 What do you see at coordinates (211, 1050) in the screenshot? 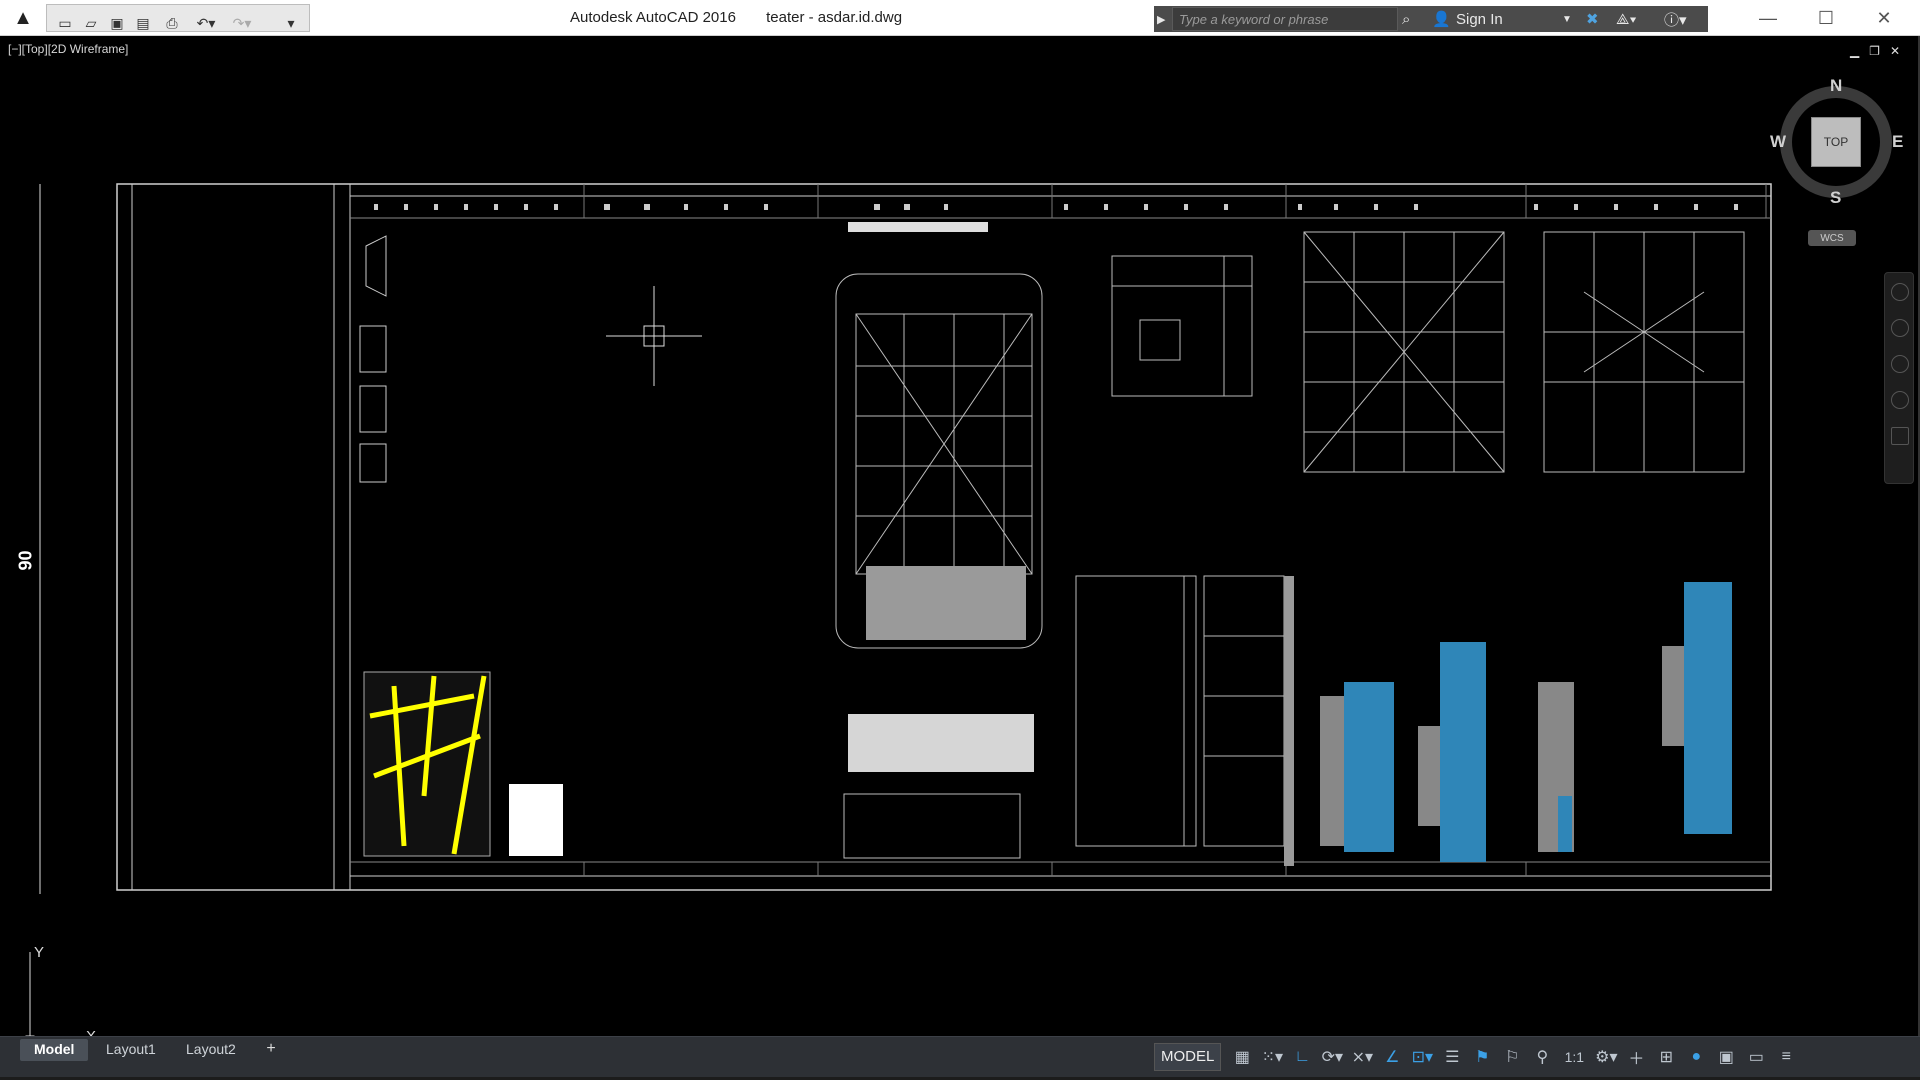
I see `tab-layout2: Layout2` at bounding box center [211, 1050].